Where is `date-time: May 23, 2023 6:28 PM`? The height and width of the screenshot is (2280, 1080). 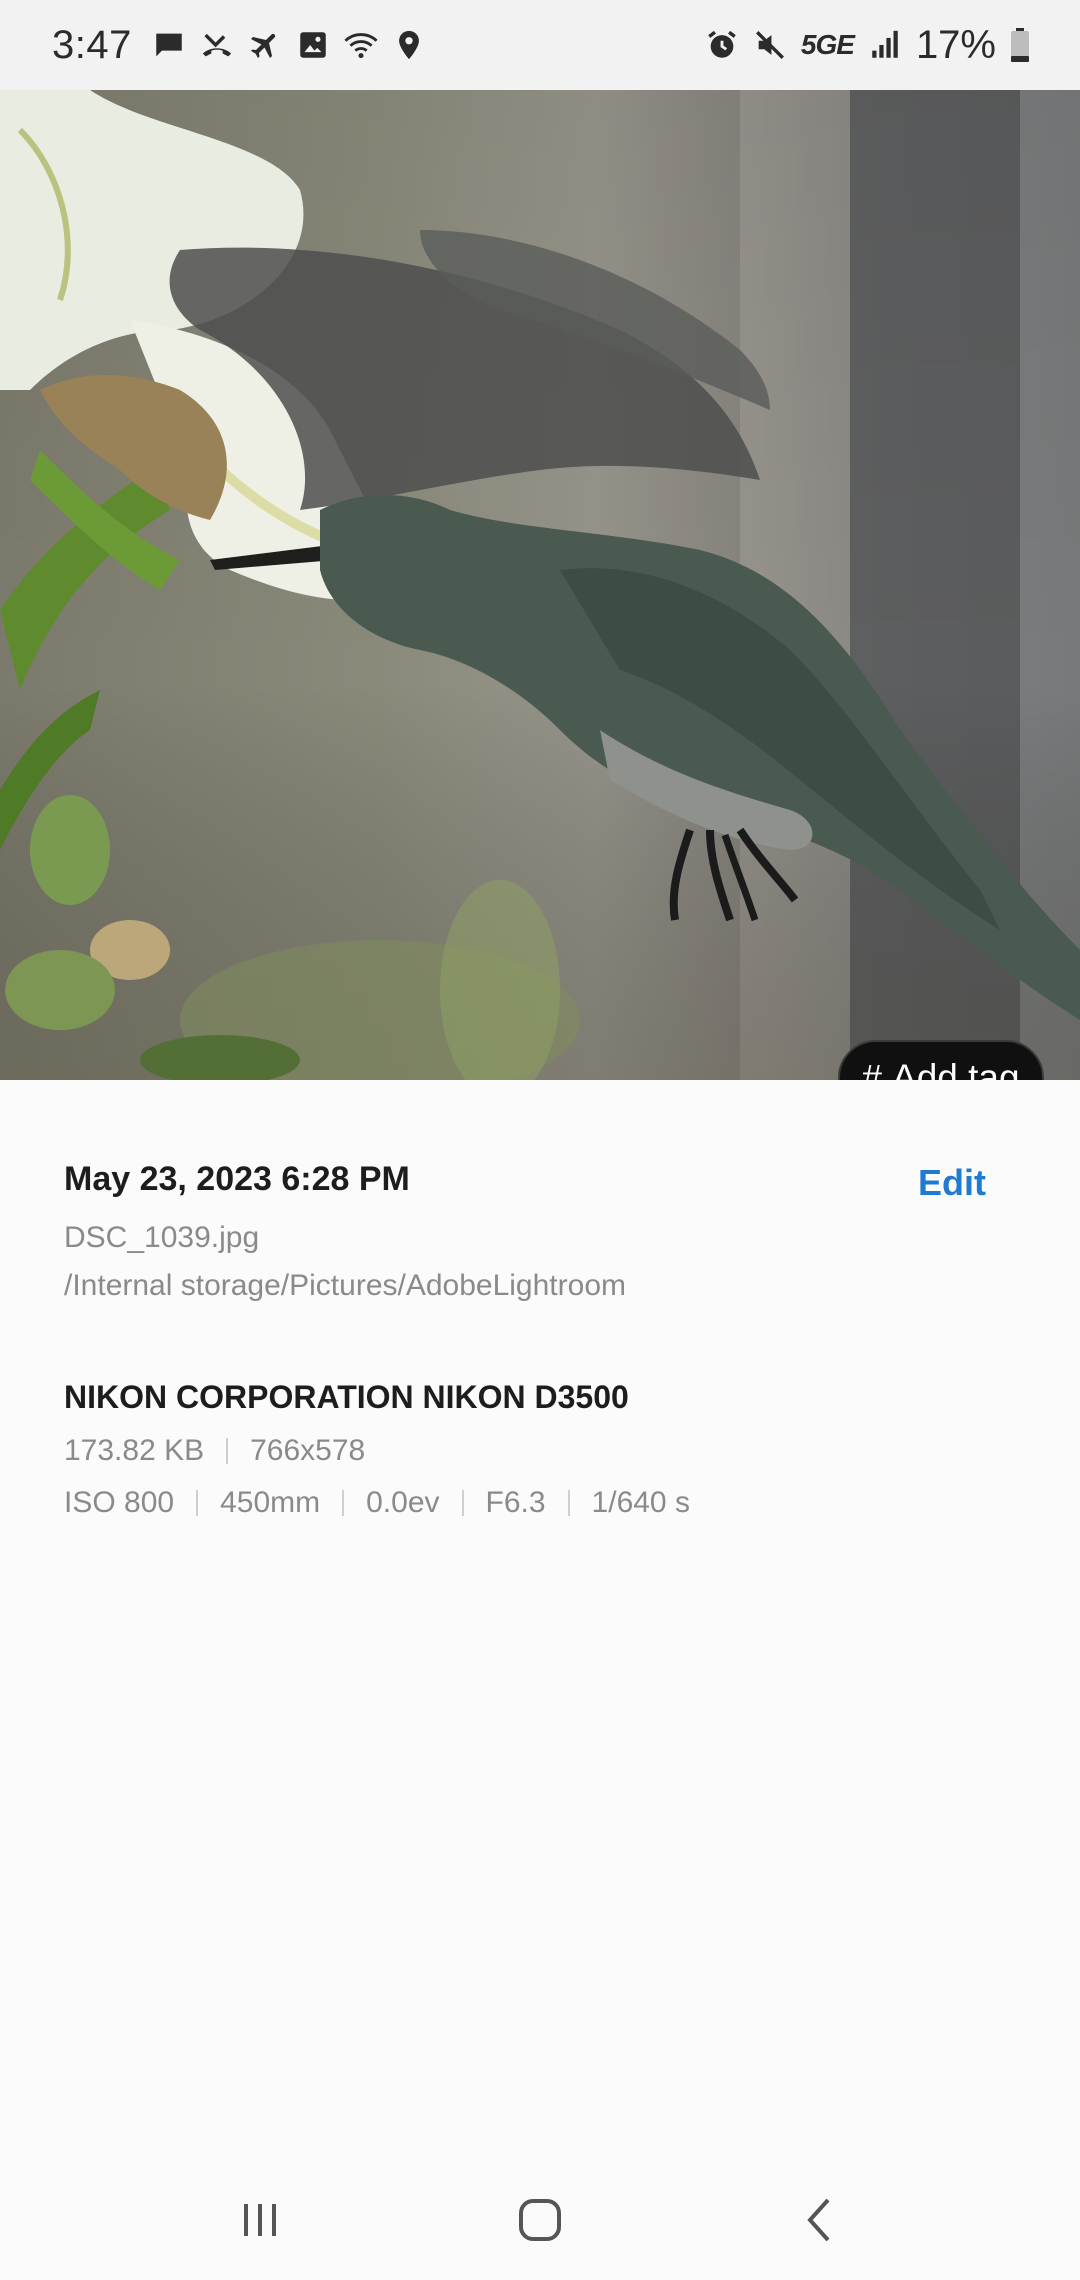
date-time: May 23, 2023 6:28 PM is located at coordinates (237, 1179).